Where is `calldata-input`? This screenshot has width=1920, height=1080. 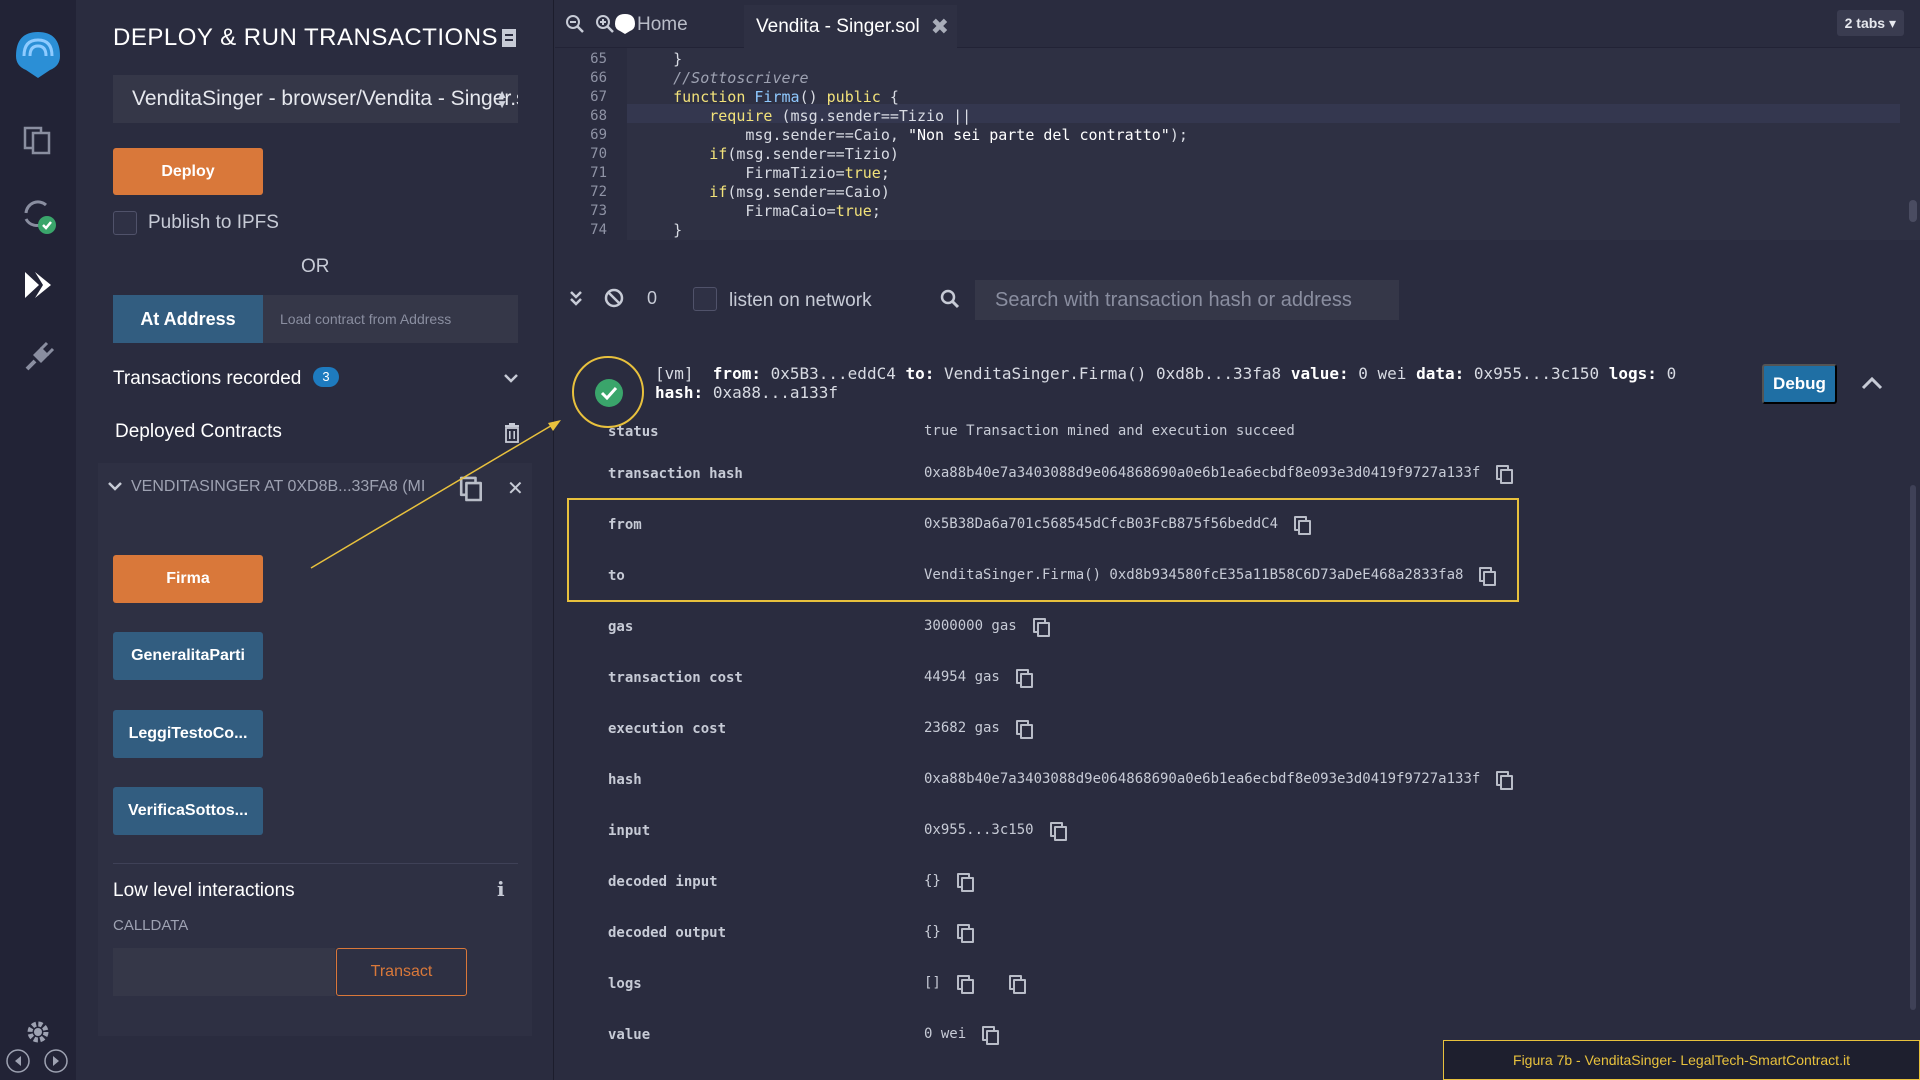 calldata-input is located at coordinates (224, 972).